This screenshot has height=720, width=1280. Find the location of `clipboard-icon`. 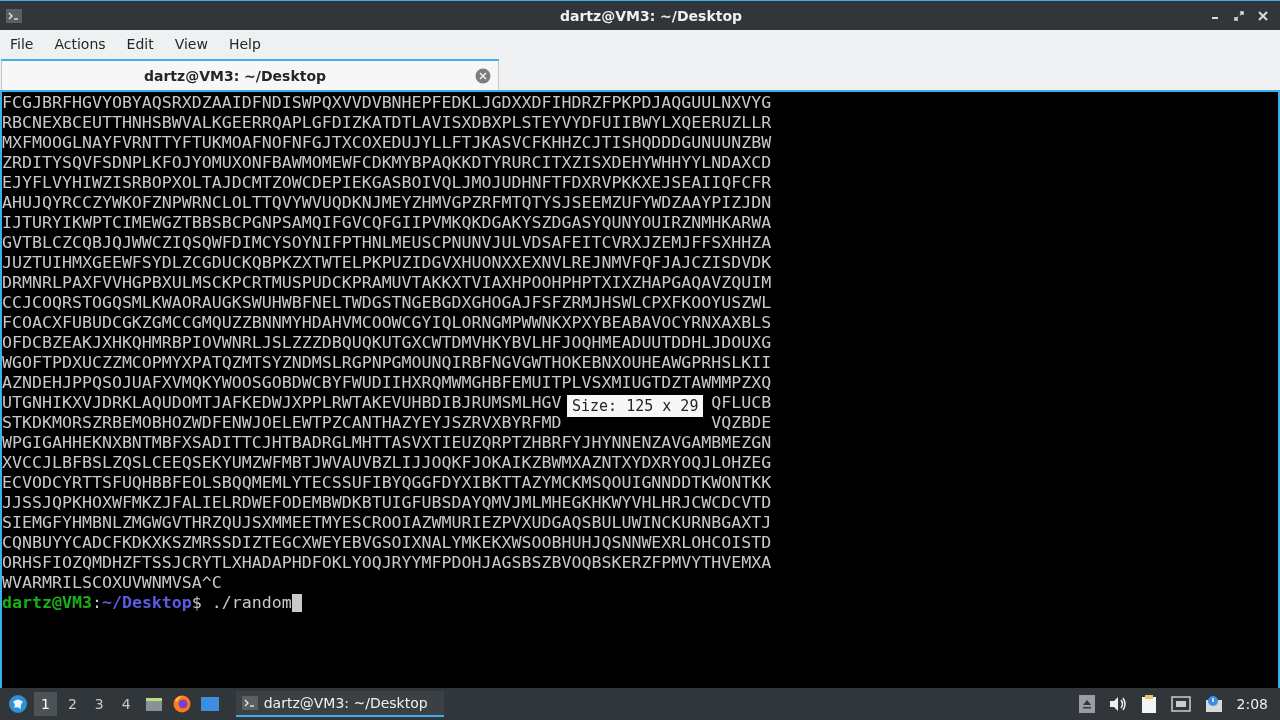

clipboard-icon is located at coordinates (1148, 704).